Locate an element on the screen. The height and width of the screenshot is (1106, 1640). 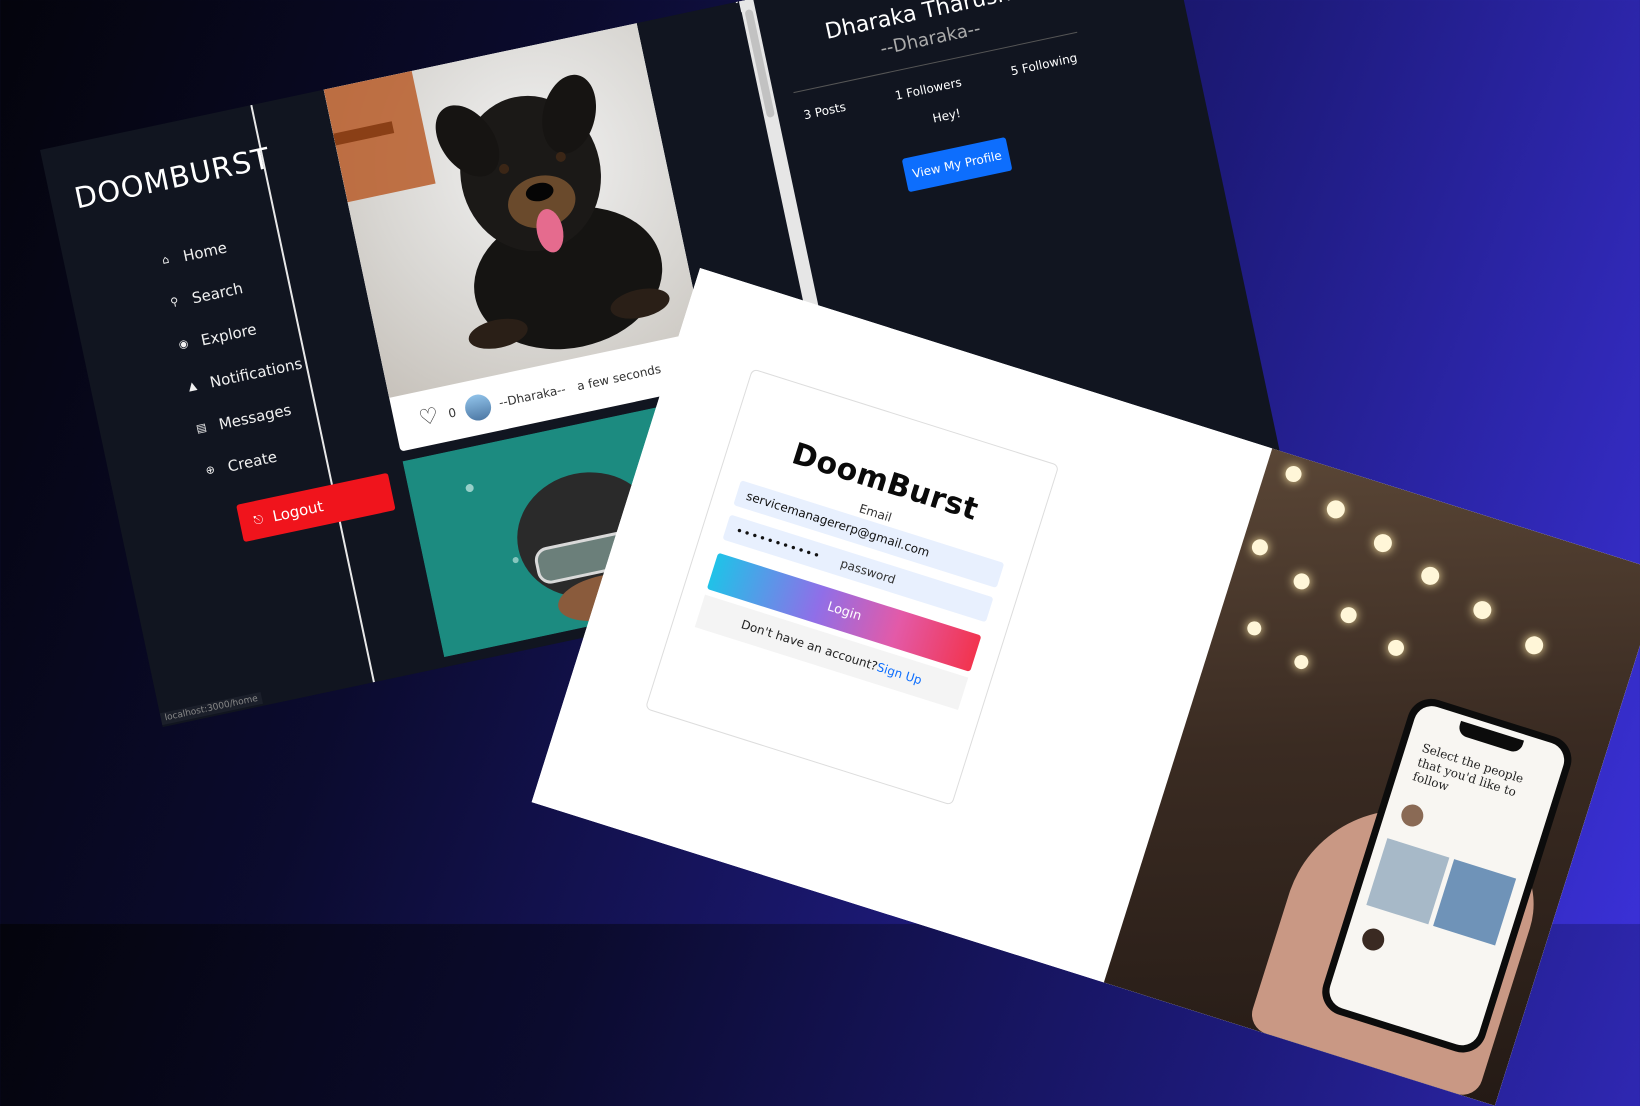
search-icon: ⚲ is located at coordinates (174, 302).